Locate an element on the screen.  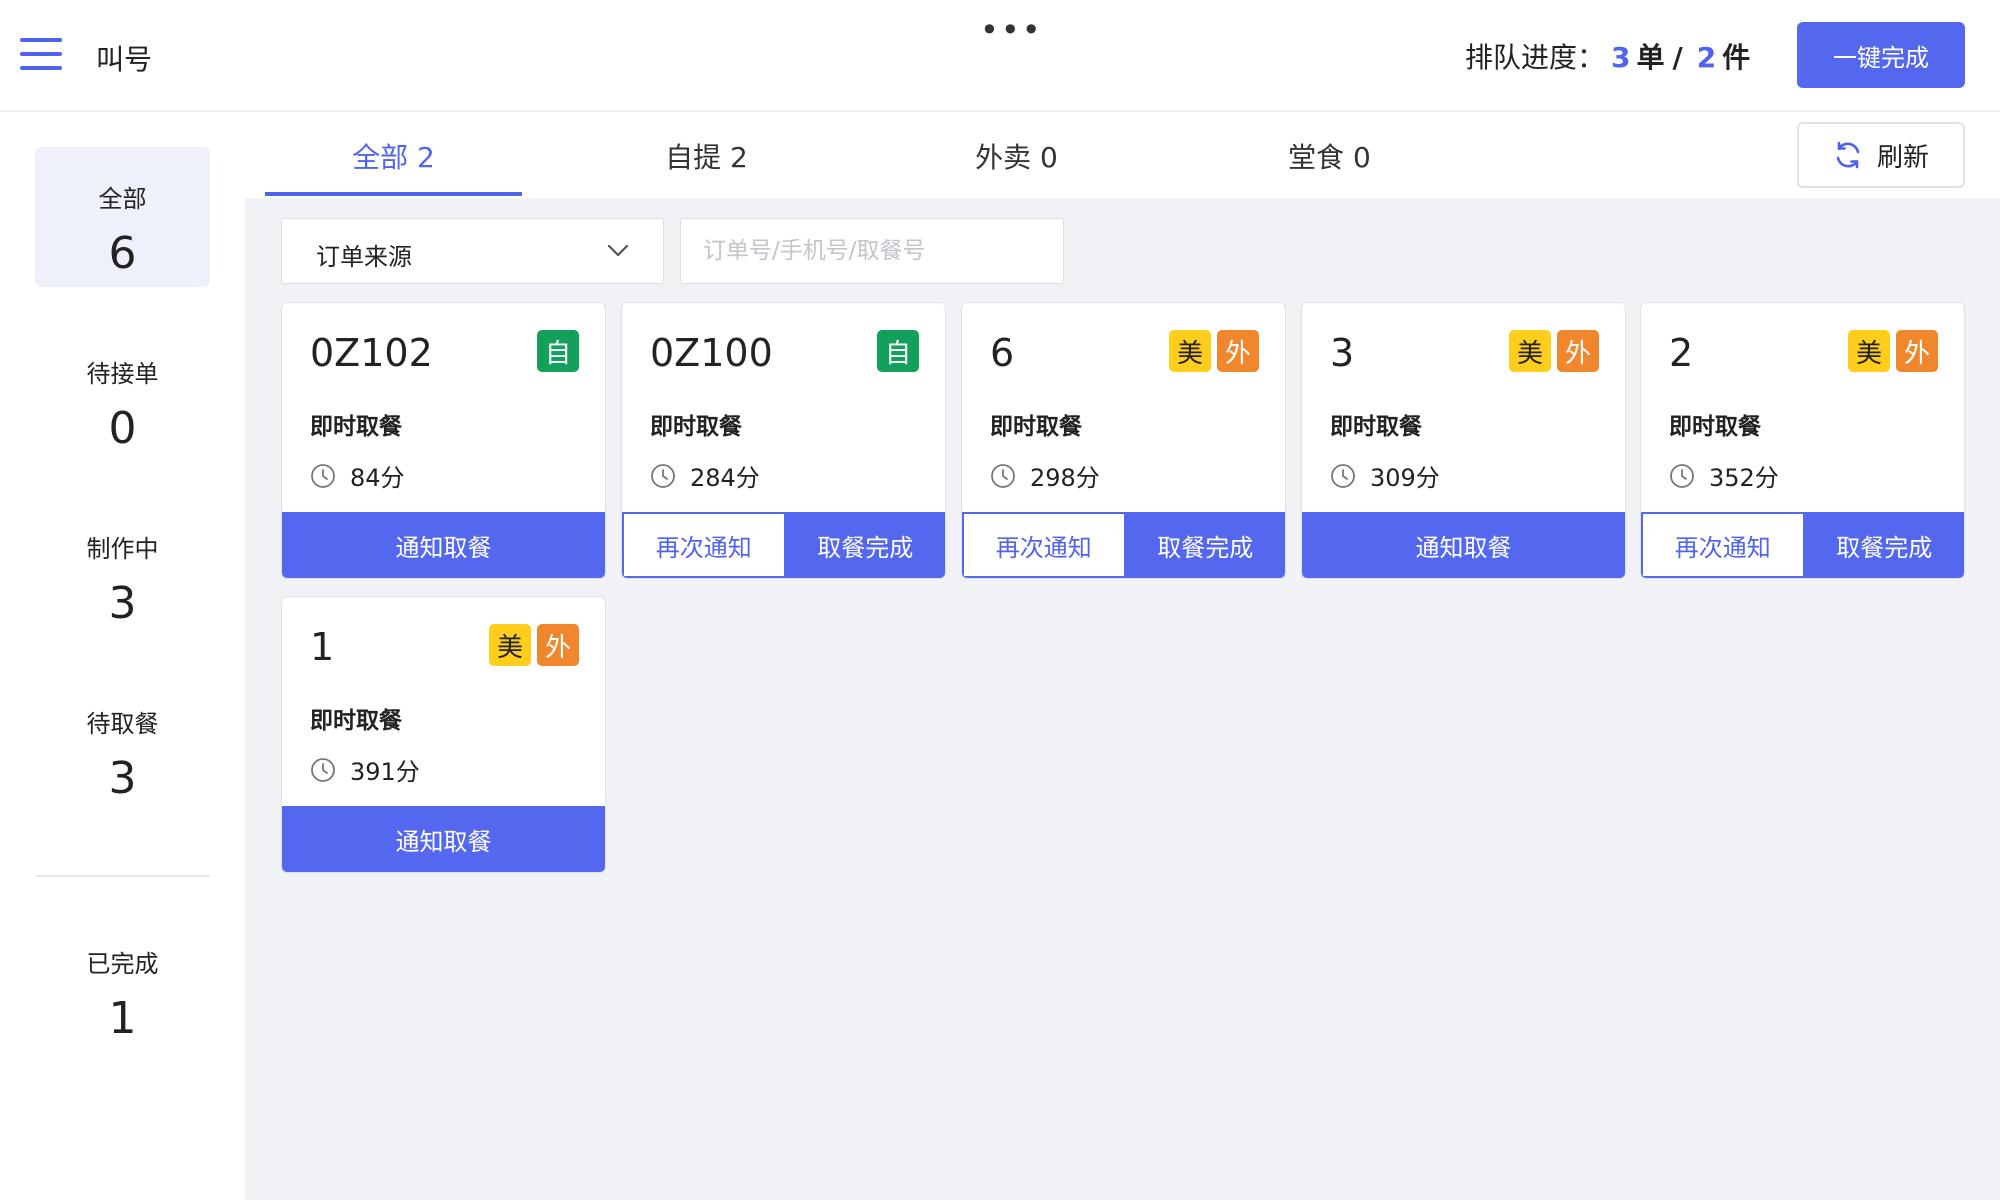
sidebar-divider is located at coordinates (122, 876).